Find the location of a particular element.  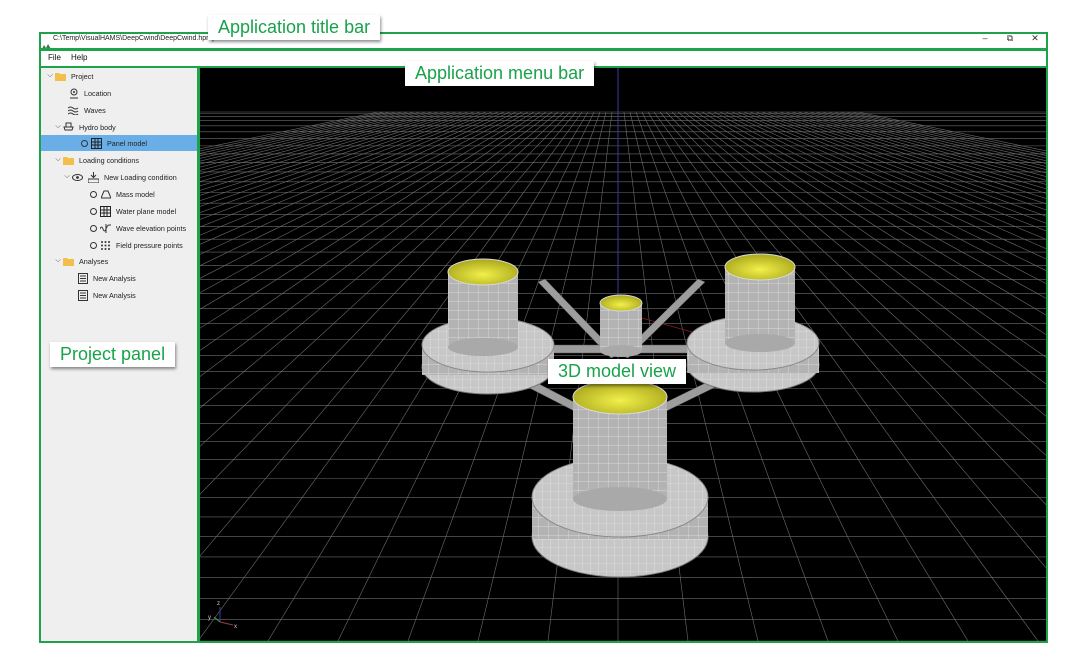

title-bar-outline is located at coordinates (543, 41).